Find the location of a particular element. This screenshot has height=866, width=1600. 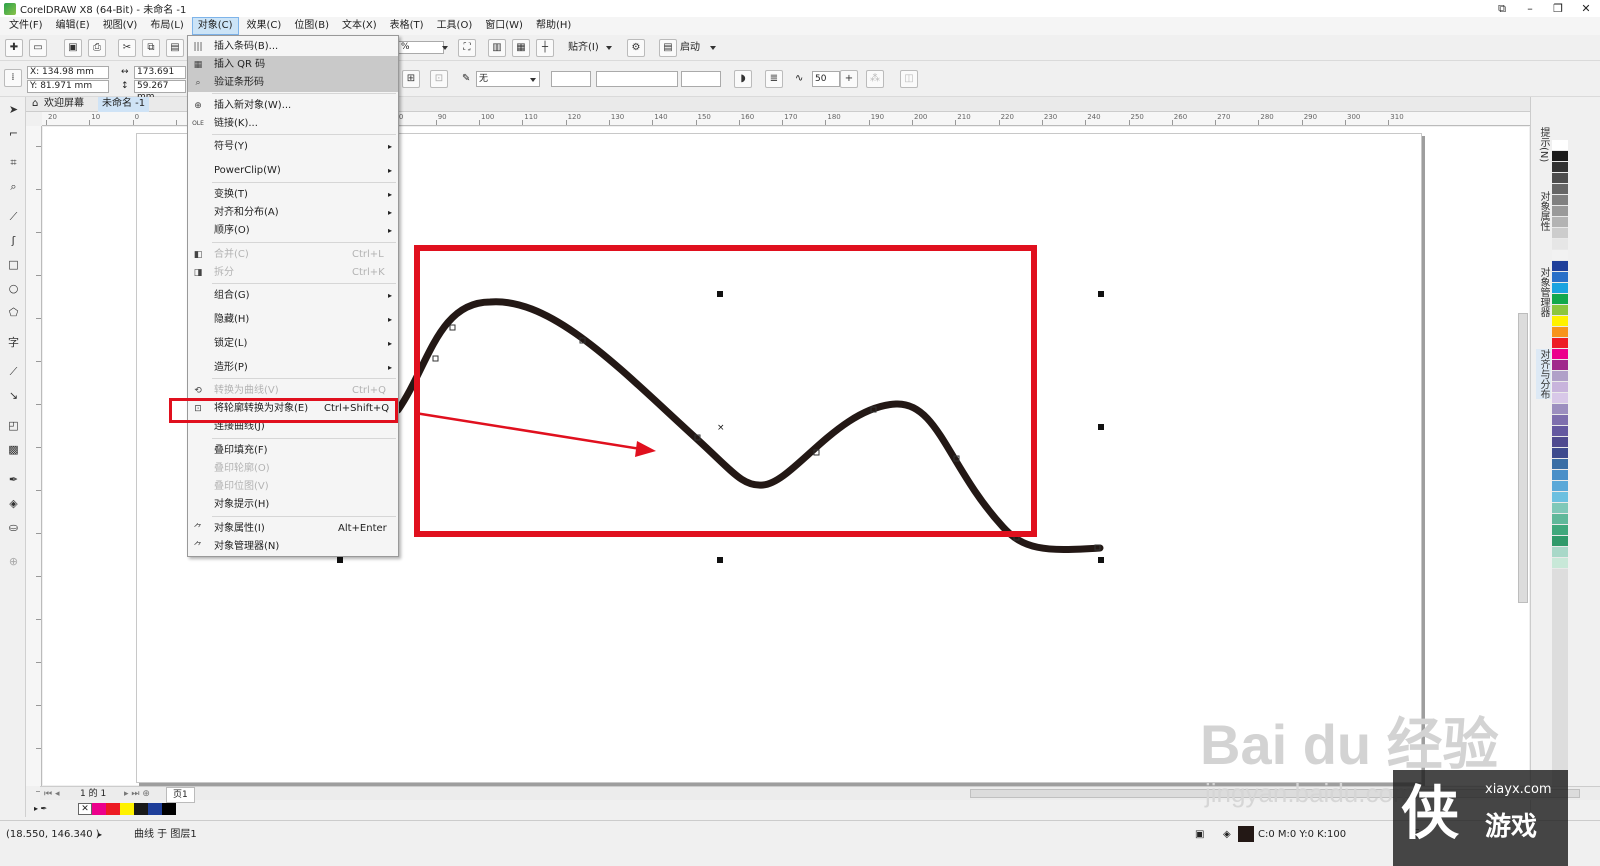

menu-tools: 工具(O) is located at coordinates (455, 26).